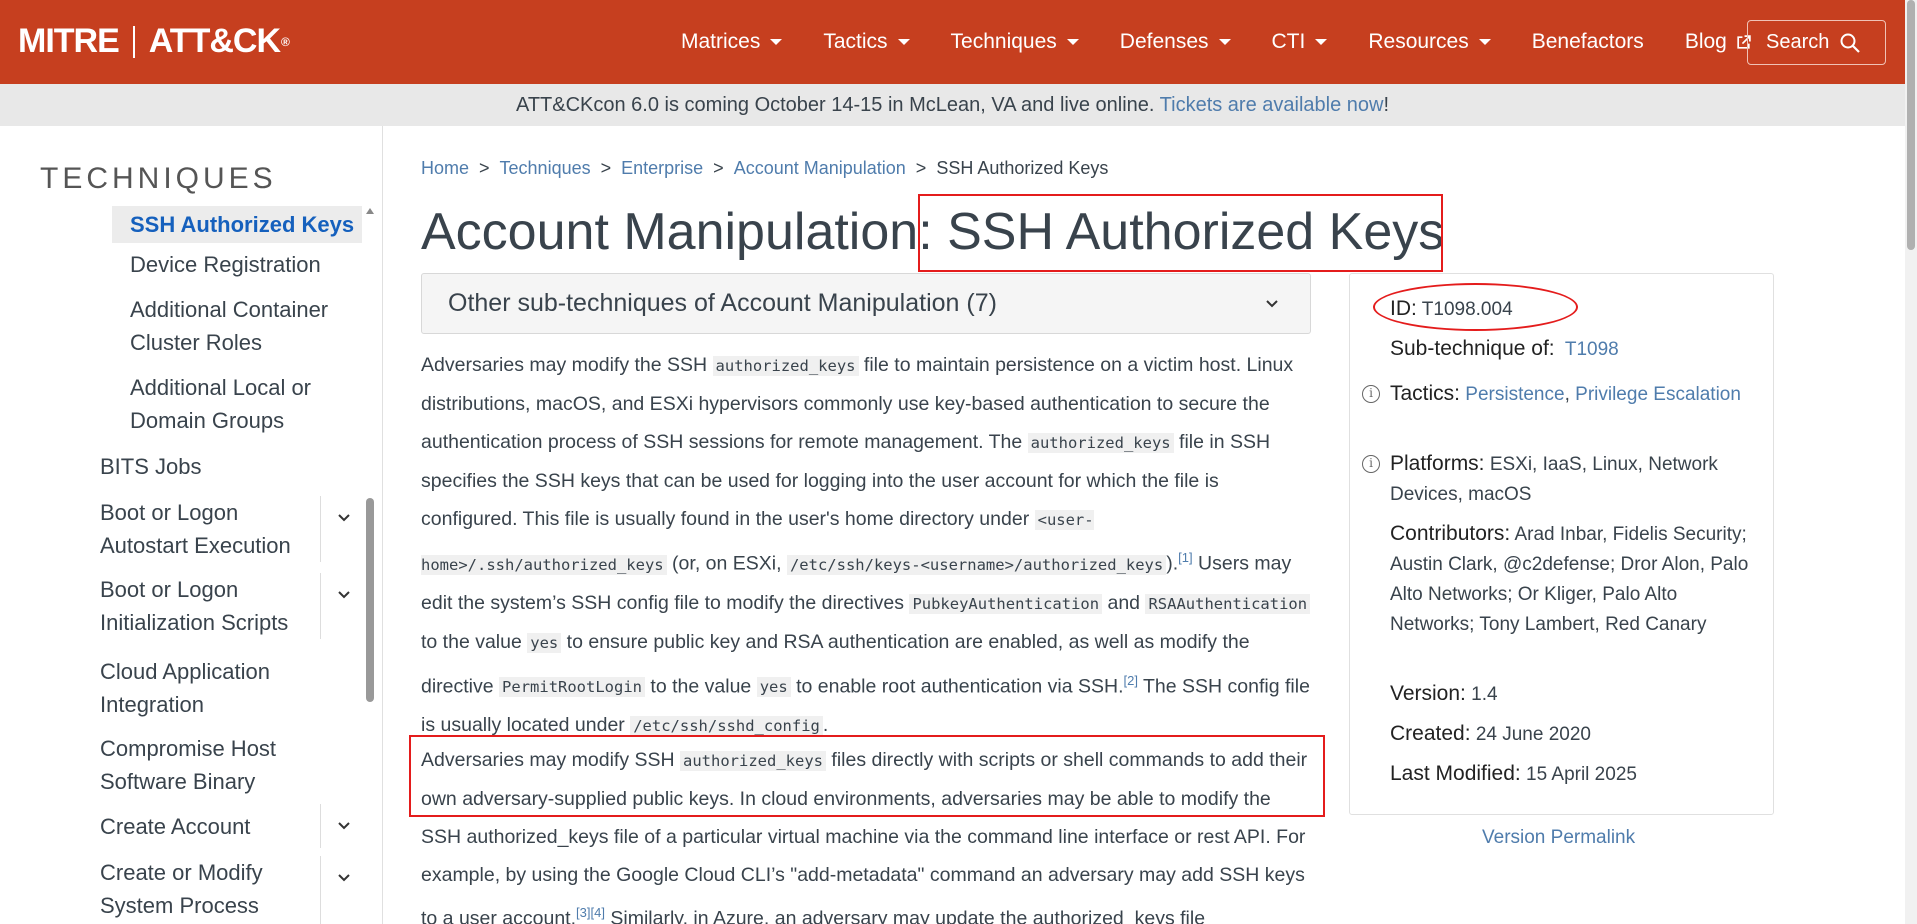  What do you see at coordinates (867, 776) in the screenshot?
I see `highlight-box-paragraph` at bounding box center [867, 776].